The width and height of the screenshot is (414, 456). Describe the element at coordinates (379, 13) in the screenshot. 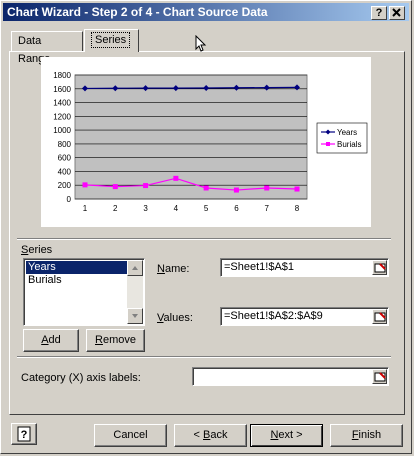

I see `help-title-button: ?` at that location.